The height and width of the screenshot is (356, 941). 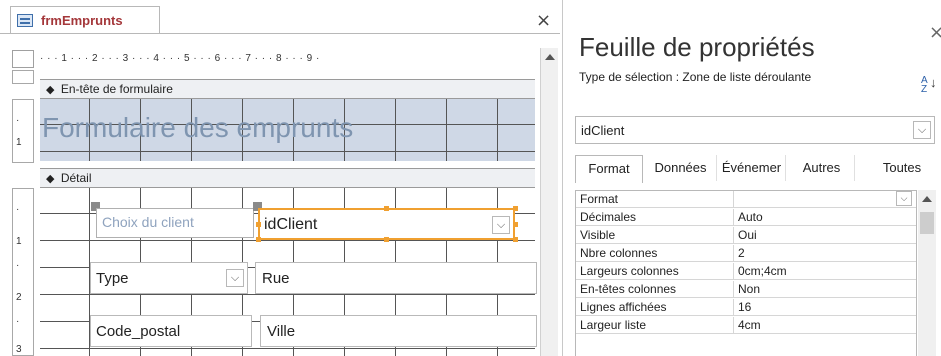 I want to click on property-sheet-title: Feuille de propriétés, so click(x=697, y=47).